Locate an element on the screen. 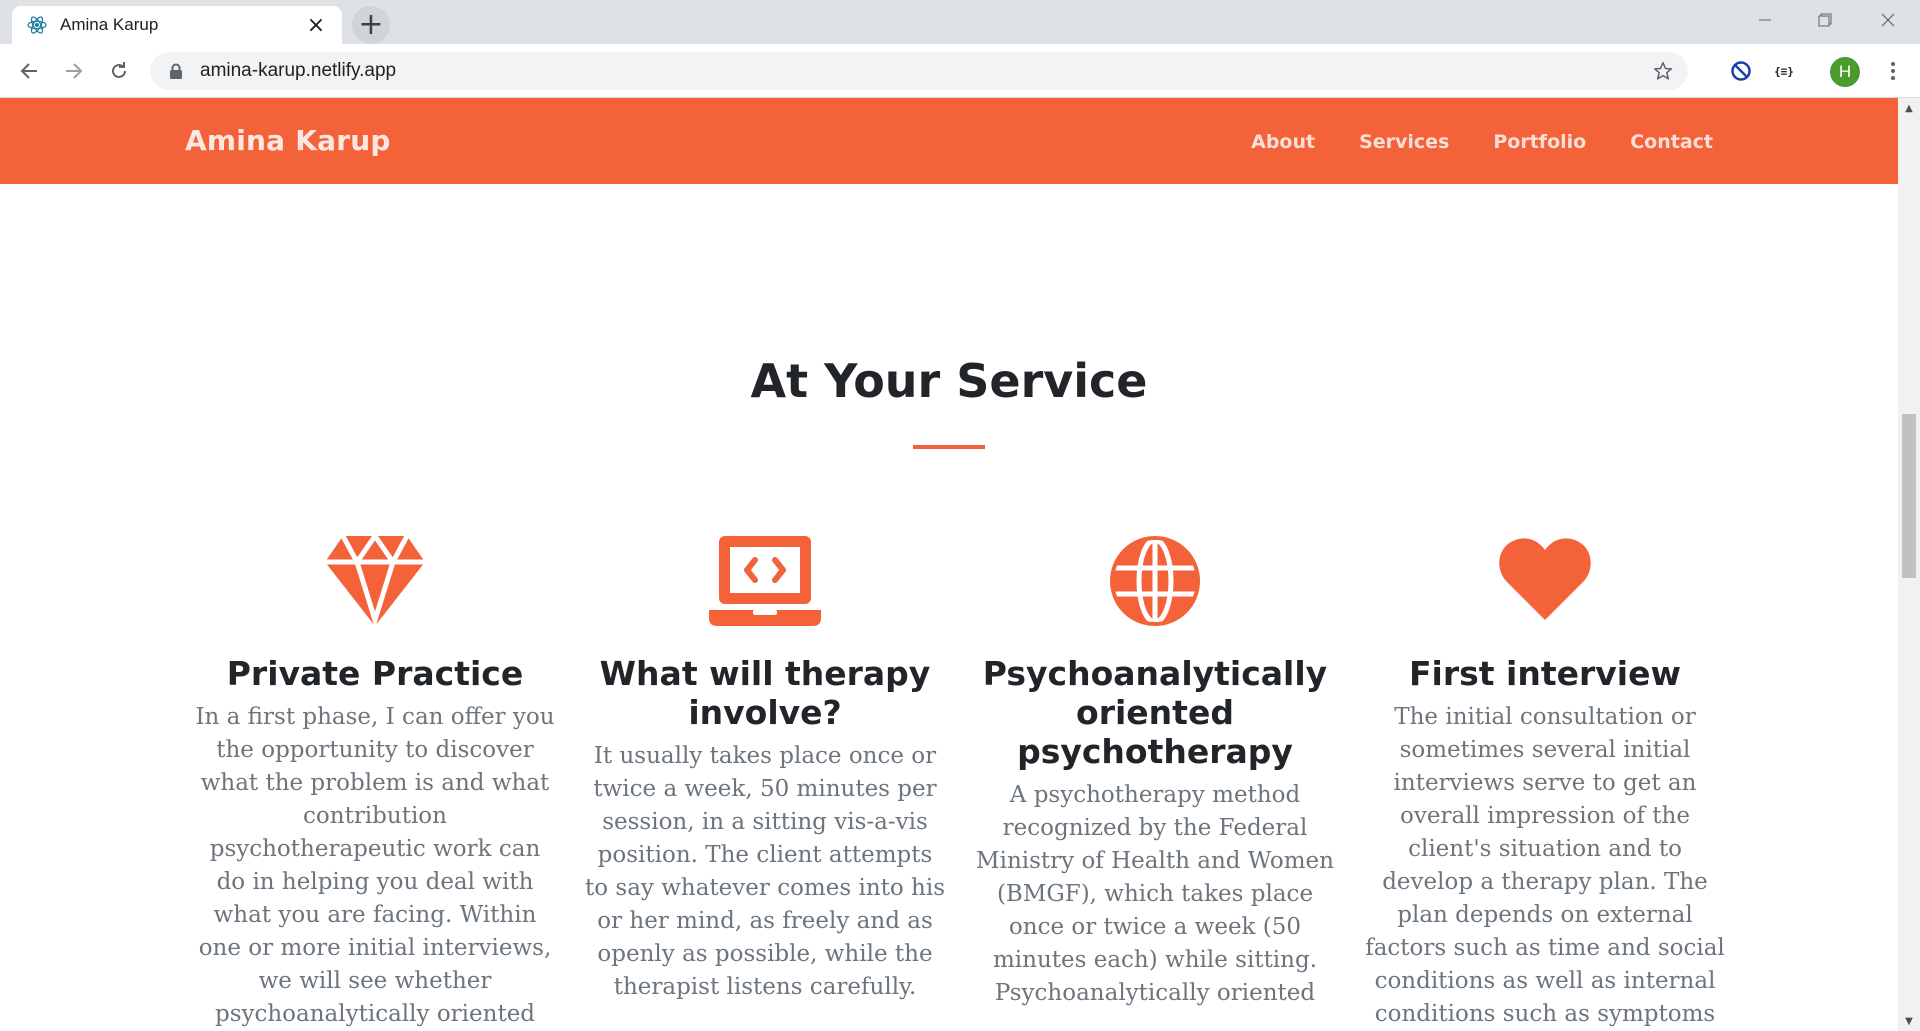 Image resolution: width=1920 pixels, height=1031 pixels. section-title: At Your Service is located at coordinates (949, 381).